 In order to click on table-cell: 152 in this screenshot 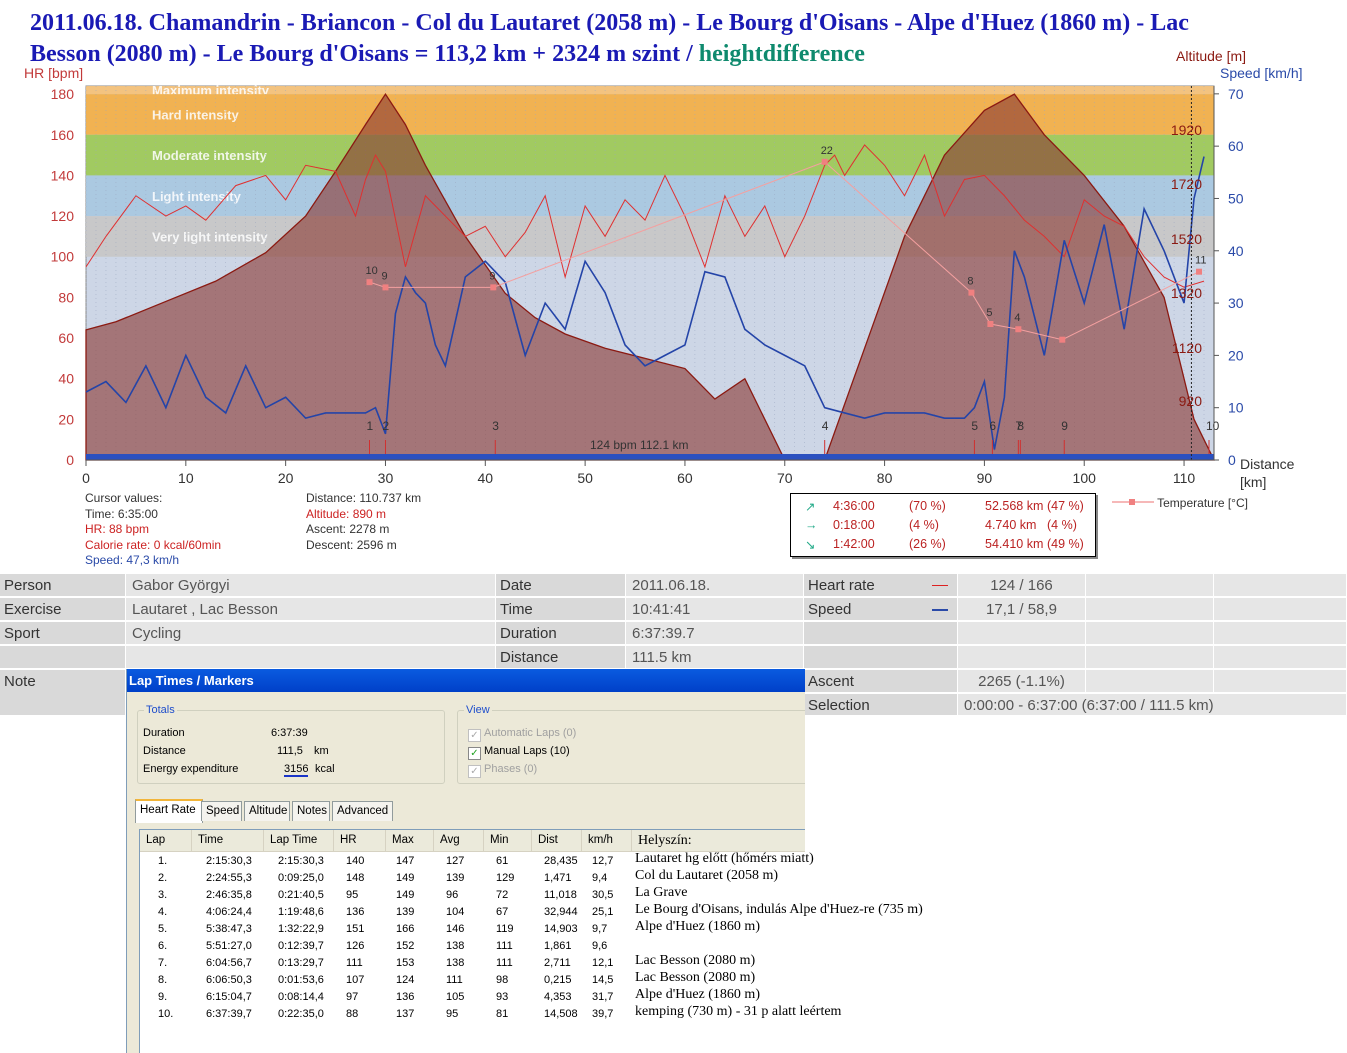, I will do `click(405, 946)`.